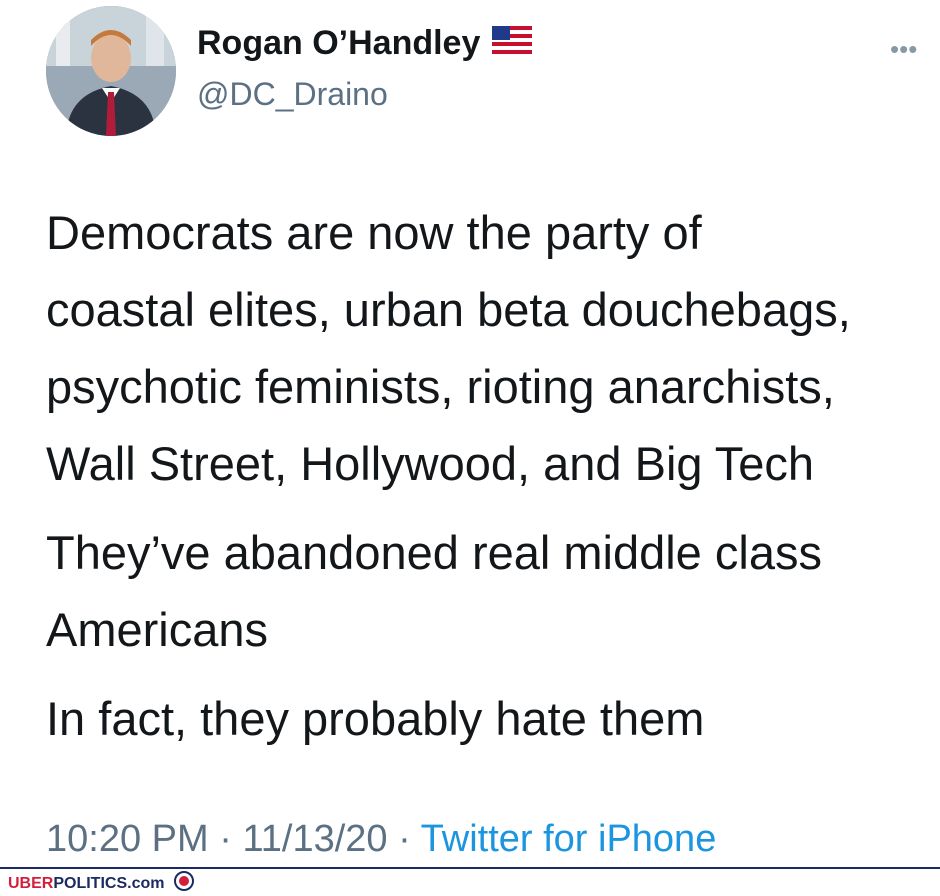 The image size is (940, 896). I want to click on footer-divider, so click(470, 868).